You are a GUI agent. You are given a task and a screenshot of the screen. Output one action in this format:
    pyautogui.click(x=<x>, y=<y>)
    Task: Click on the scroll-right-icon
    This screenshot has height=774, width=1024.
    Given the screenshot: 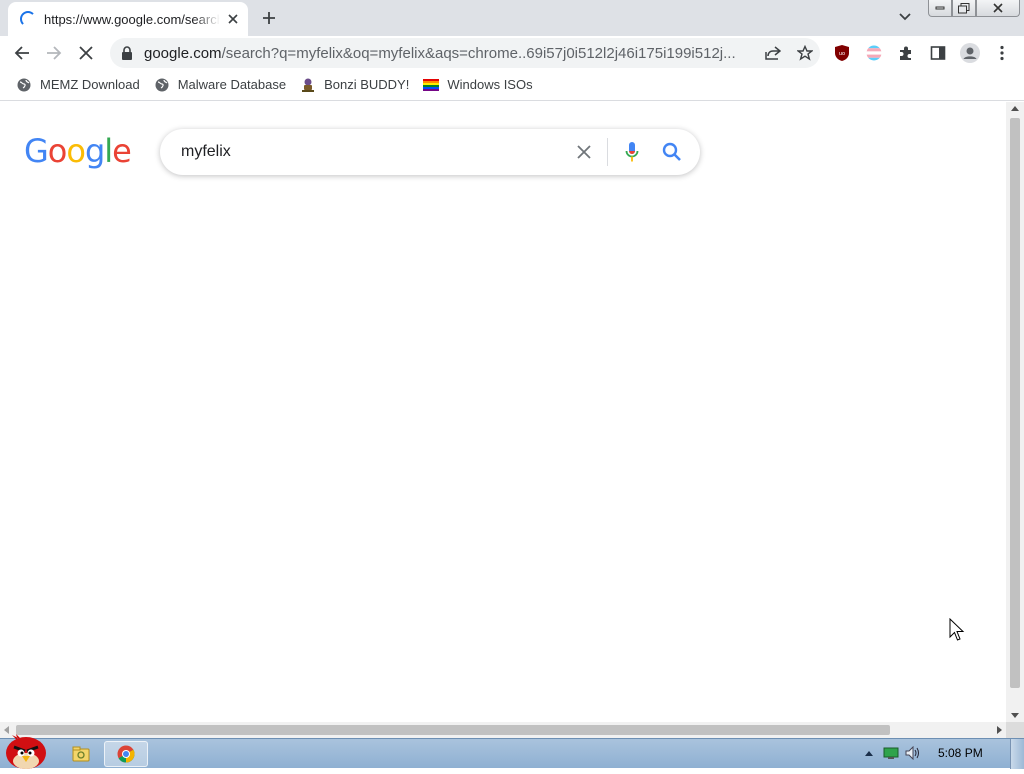 What is the action you would take?
    pyautogui.click(x=999, y=730)
    